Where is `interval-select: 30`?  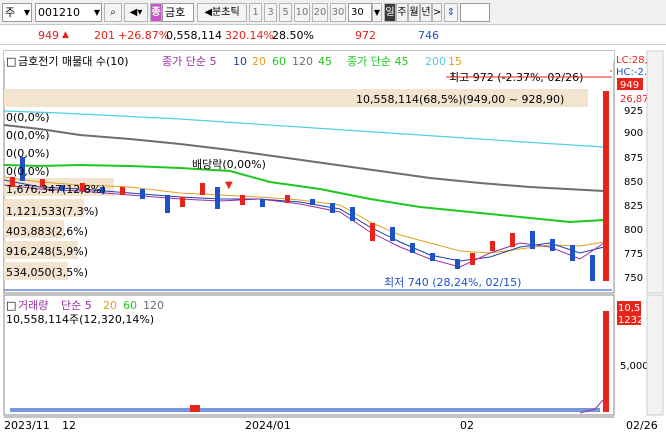
interval-select: 30 is located at coordinates (360, 12).